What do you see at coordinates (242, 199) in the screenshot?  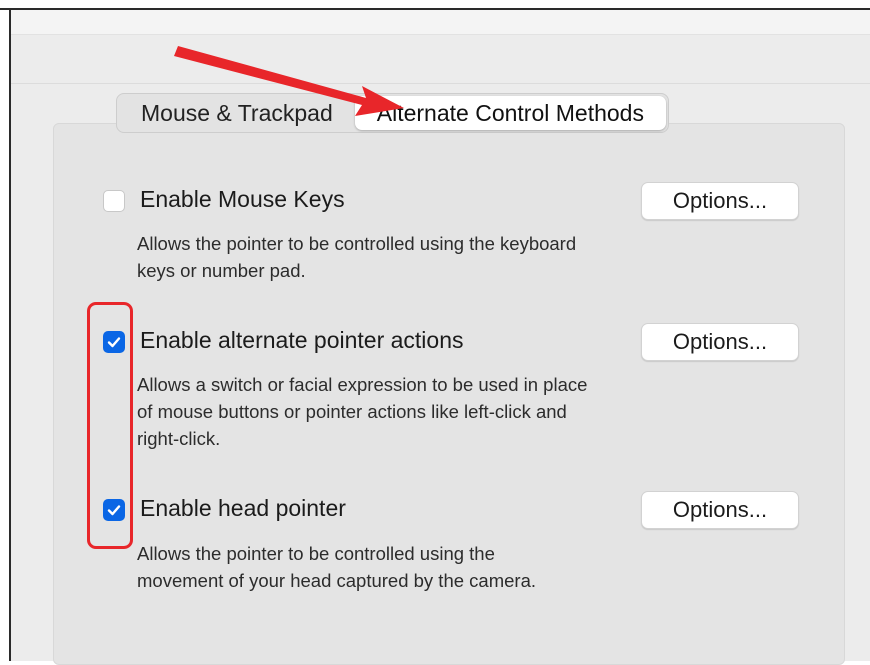 I see `enable-mouse-keys-label: Enable Mouse Keys` at bounding box center [242, 199].